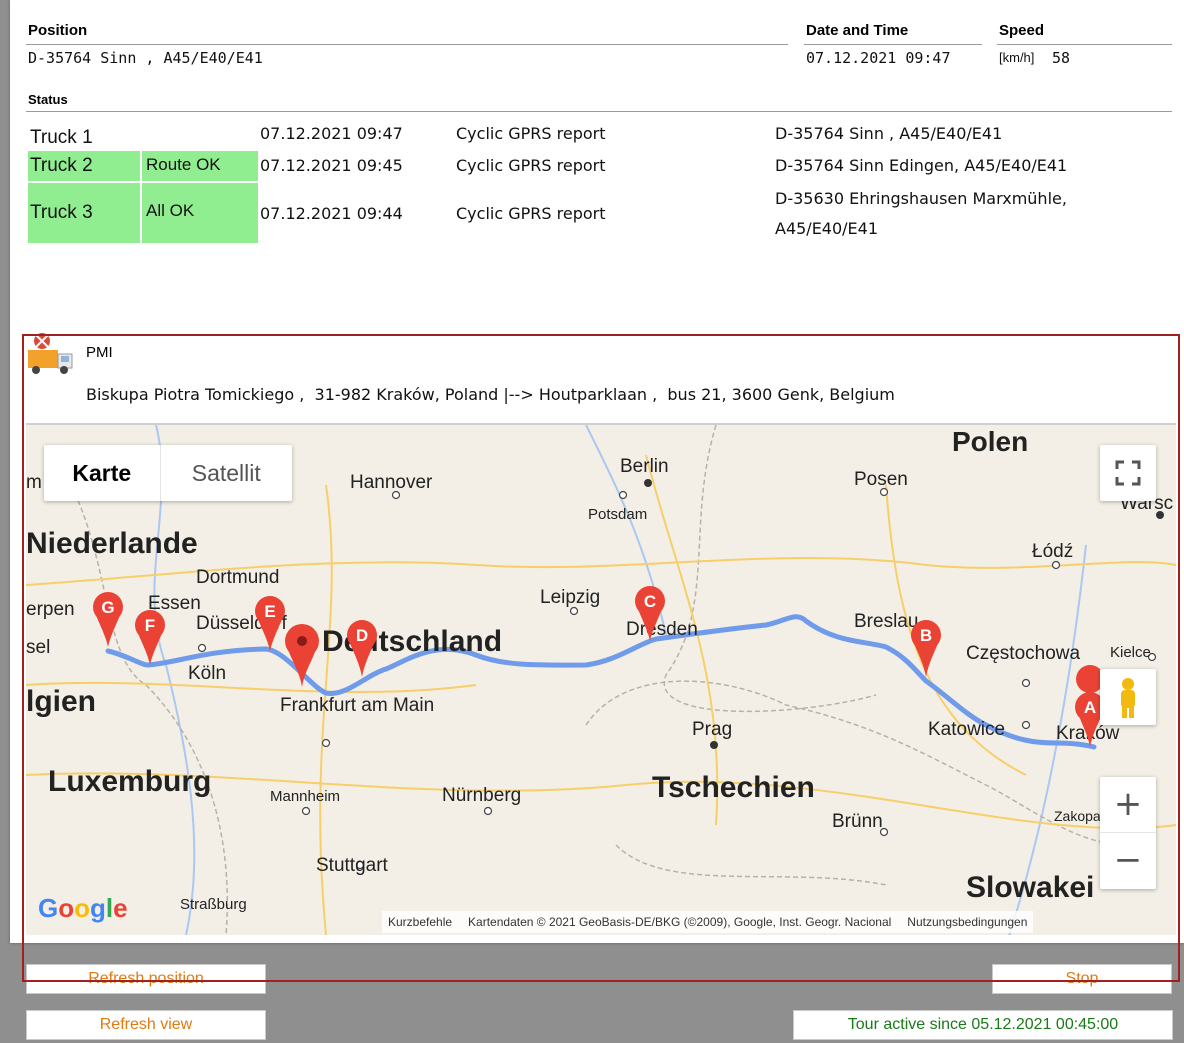 The width and height of the screenshot is (1184, 1043). What do you see at coordinates (420, 922) in the screenshot?
I see `keyboard-shortcuts-link: Kurzbefehle` at bounding box center [420, 922].